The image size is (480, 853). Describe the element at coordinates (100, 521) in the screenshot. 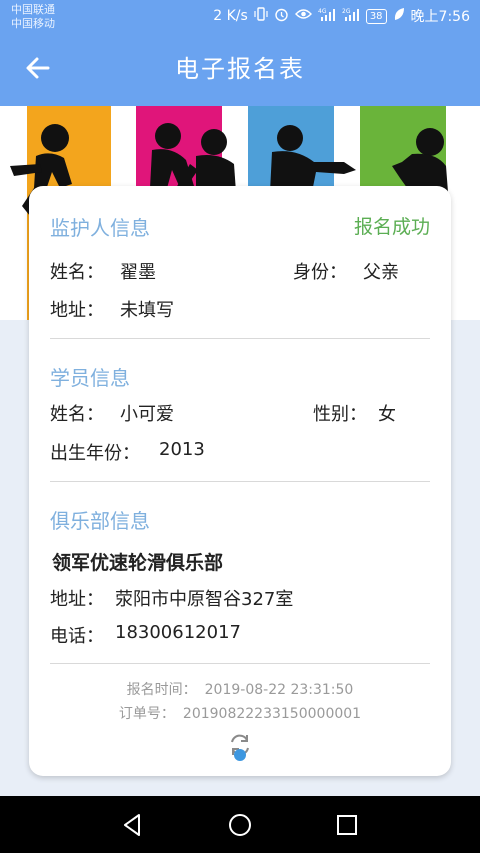

I see `club-section-title: 俱乐部信息` at that location.